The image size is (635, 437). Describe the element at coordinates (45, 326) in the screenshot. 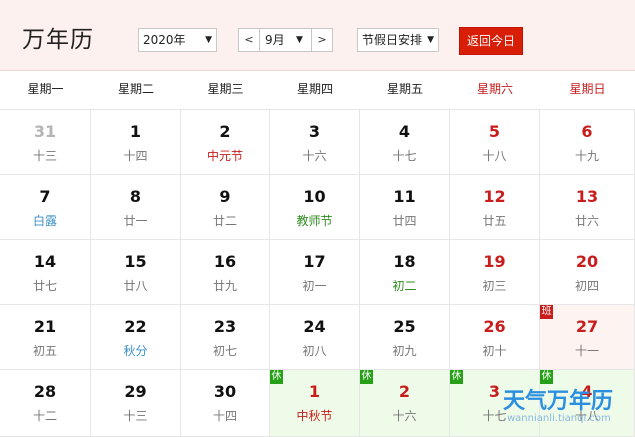

I see `day-number: 21` at that location.